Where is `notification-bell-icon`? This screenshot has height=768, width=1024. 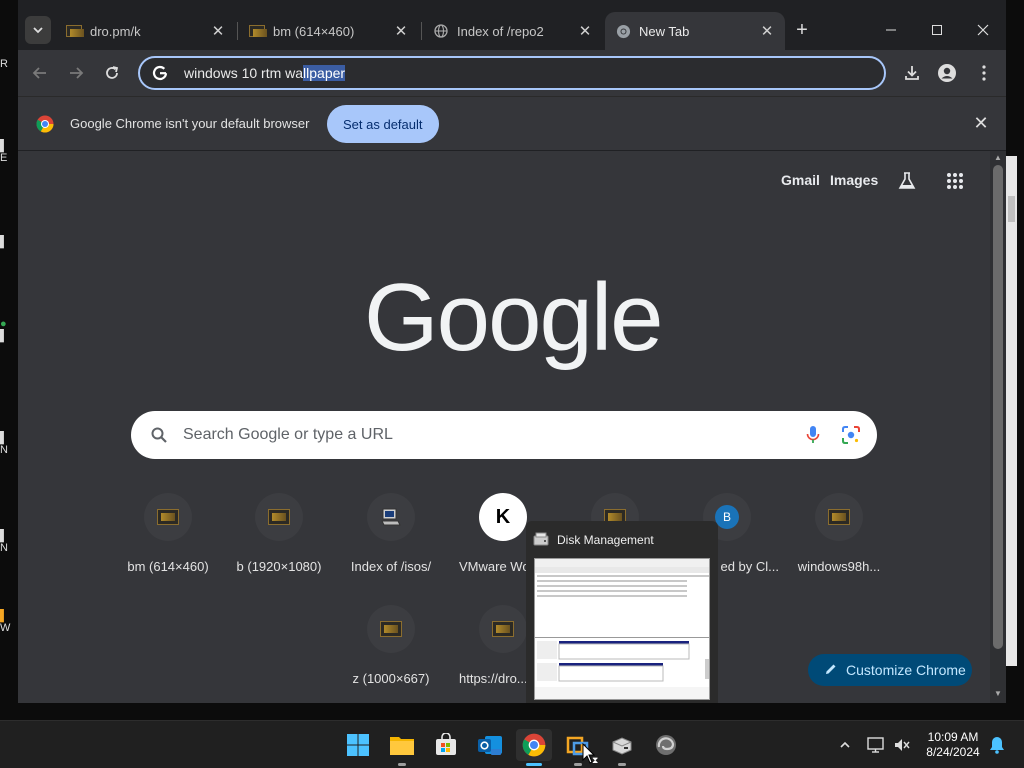
notification-bell-icon is located at coordinates (997, 745).